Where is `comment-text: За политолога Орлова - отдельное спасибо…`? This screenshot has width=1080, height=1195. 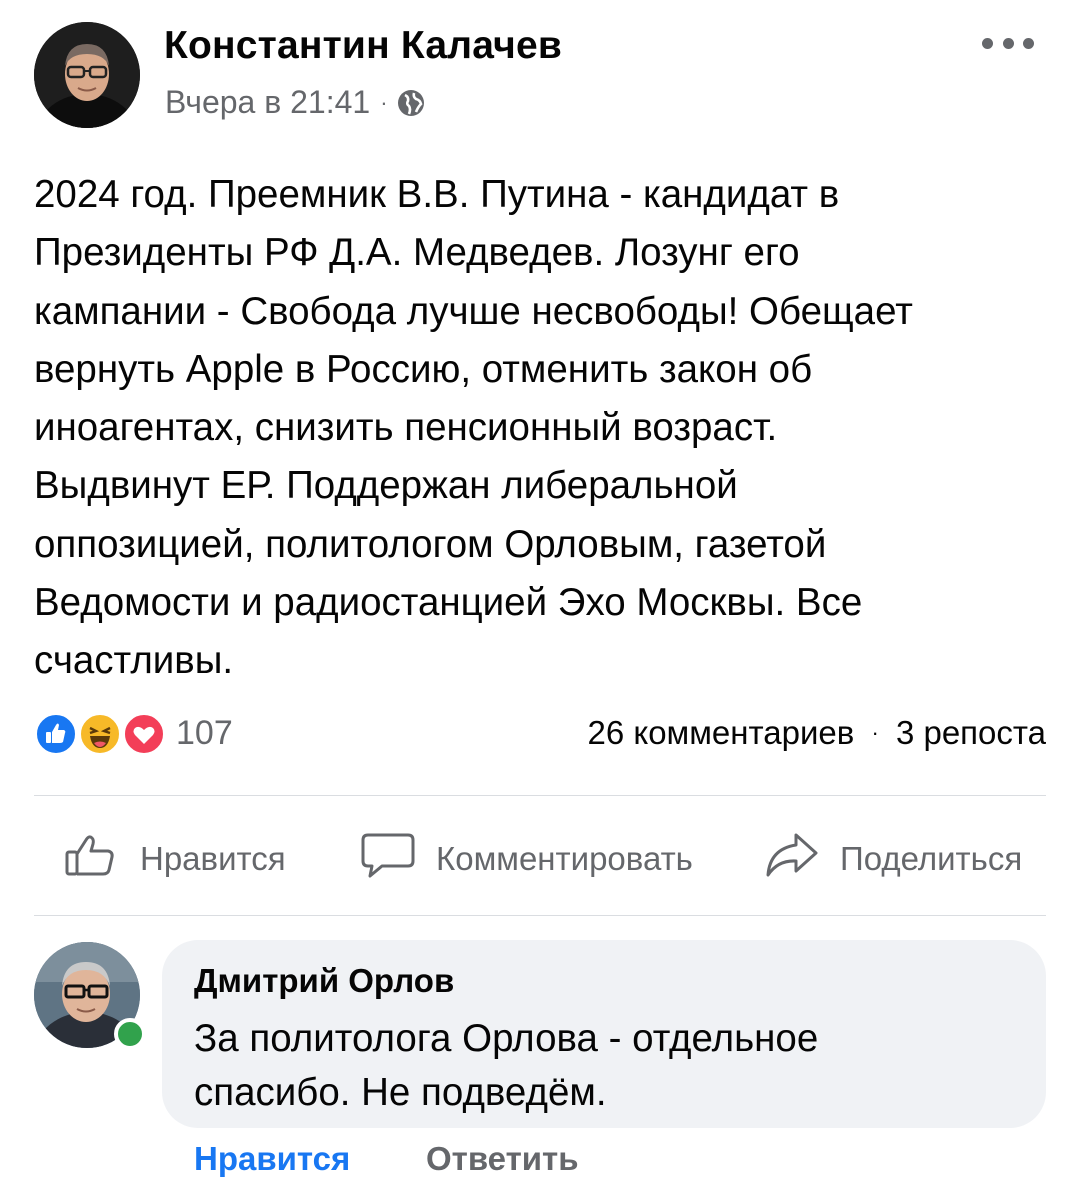 comment-text: За политолога Орлова - отдельное спасибо… is located at coordinates (506, 1066).